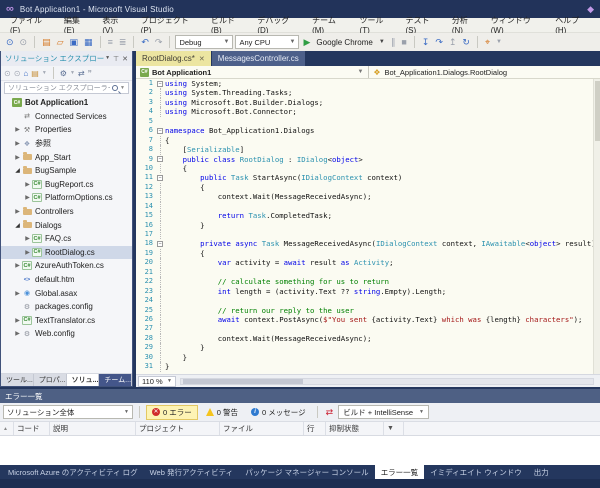 The width and height of the screenshot is (600, 488). Describe the element at coordinates (355, 428) in the screenshot. I see `column-header-6: 抑制状態` at that location.